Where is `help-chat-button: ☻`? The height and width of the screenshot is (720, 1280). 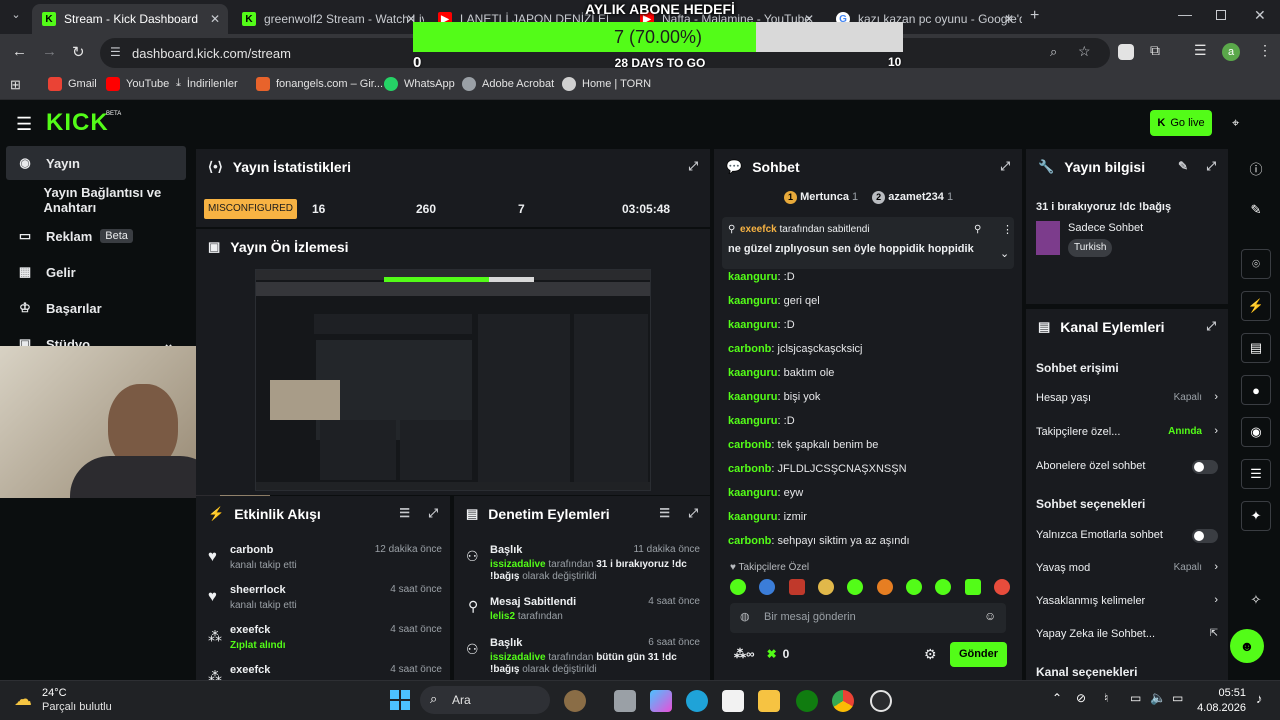
help-chat-button: ☻ is located at coordinates (1247, 646).